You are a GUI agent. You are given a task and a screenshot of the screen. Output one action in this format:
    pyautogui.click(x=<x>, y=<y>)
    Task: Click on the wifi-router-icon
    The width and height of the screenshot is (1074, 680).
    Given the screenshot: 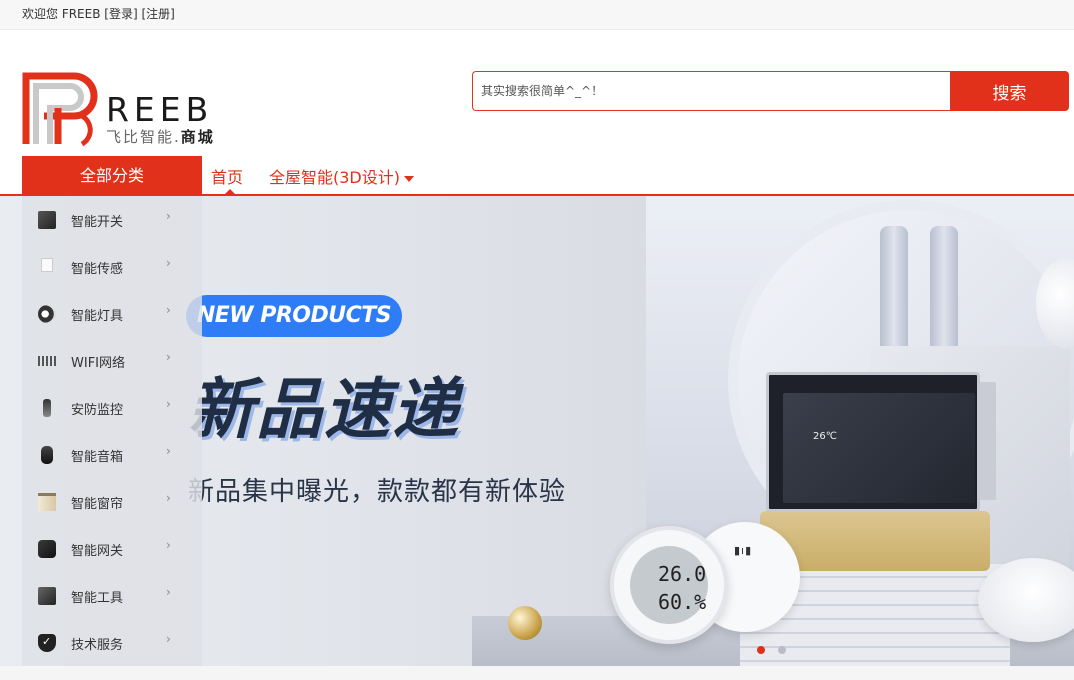 What is the action you would take?
    pyautogui.click(x=47, y=361)
    